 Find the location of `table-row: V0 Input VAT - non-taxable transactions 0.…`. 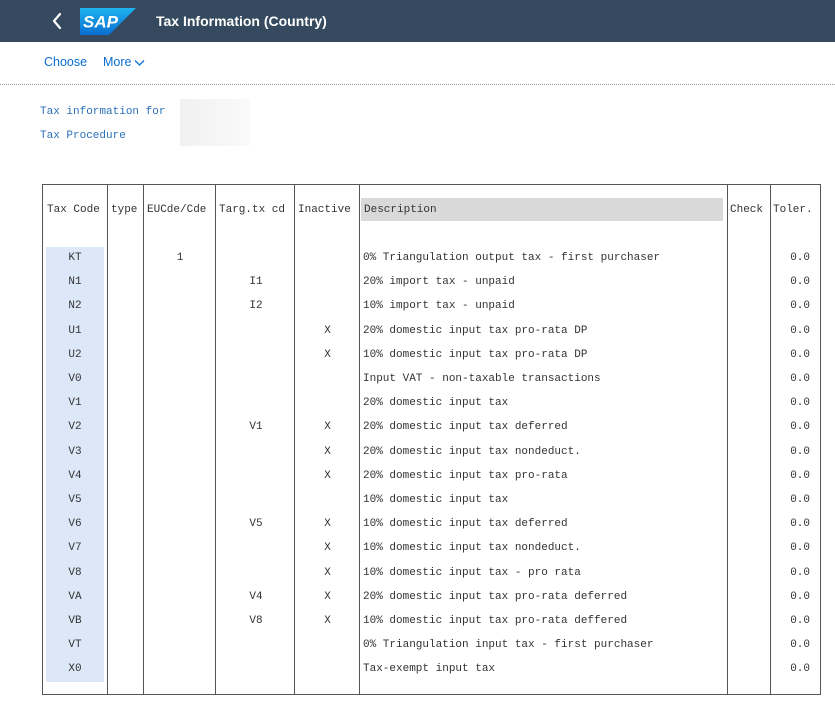

table-row: V0 Input VAT - non-taxable transactions 0.… is located at coordinates (431, 379).